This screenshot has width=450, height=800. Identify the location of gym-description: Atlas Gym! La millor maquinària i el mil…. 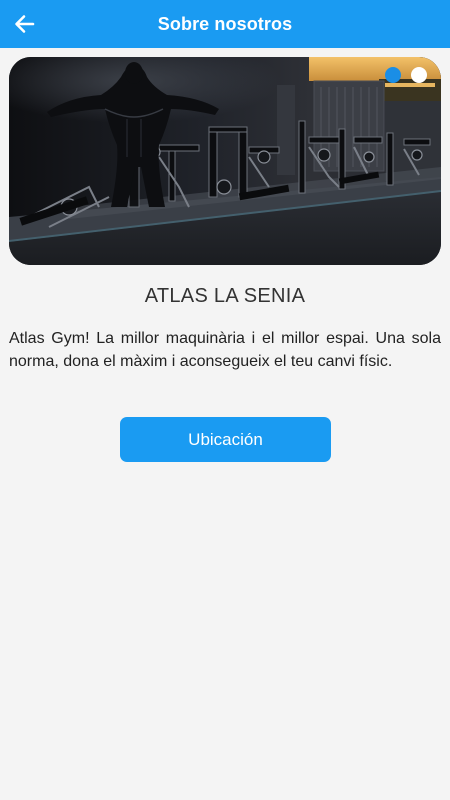
(225, 350).